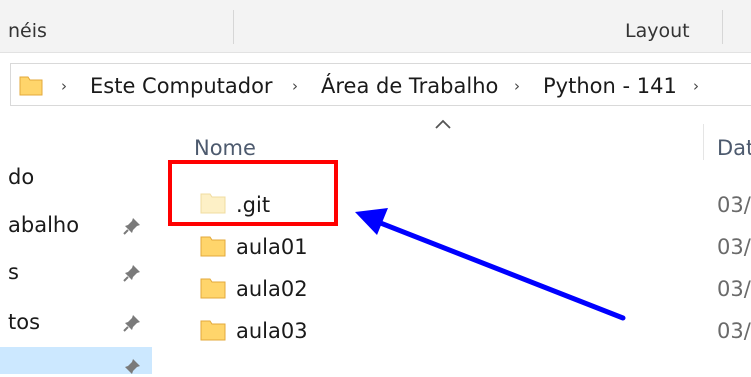 Image resolution: width=751 pixels, height=377 pixels. Describe the element at coordinates (490, 264) in the screenshot. I see `annotation-arrow` at that location.